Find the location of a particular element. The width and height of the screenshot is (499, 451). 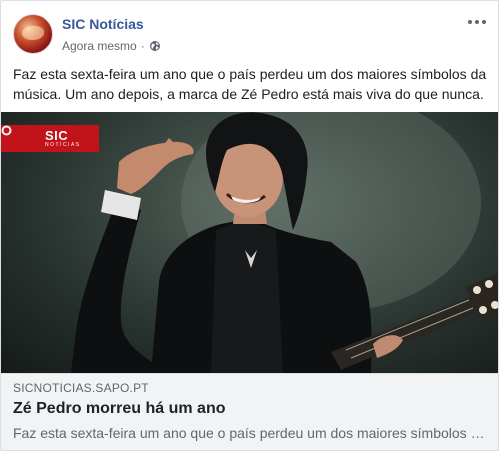

link-title: Zé Pedro morreu há um ano is located at coordinates (119, 409).